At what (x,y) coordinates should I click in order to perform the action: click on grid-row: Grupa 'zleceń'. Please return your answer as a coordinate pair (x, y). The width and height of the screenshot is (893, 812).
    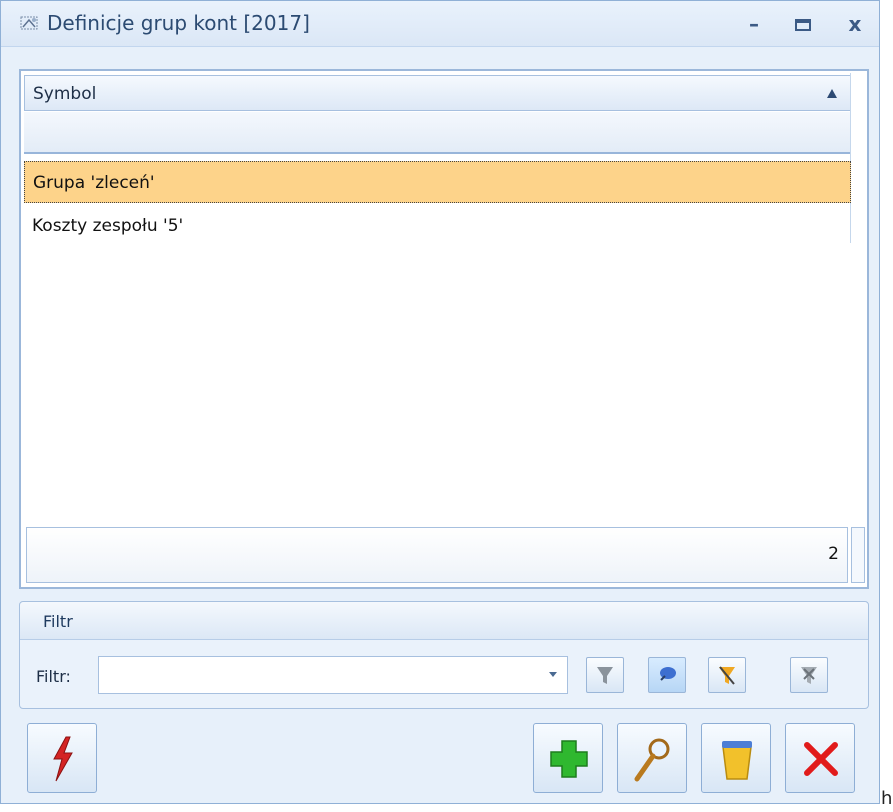
    Looking at the image, I should click on (437, 182).